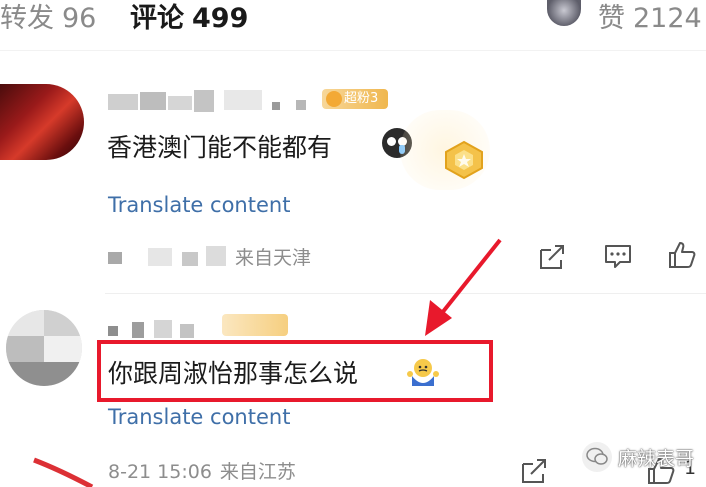 Image resolution: width=706 pixels, height=487 pixels. Describe the element at coordinates (656, 458) in the screenshot. I see `watermark-text: 麻辣表哥` at that location.